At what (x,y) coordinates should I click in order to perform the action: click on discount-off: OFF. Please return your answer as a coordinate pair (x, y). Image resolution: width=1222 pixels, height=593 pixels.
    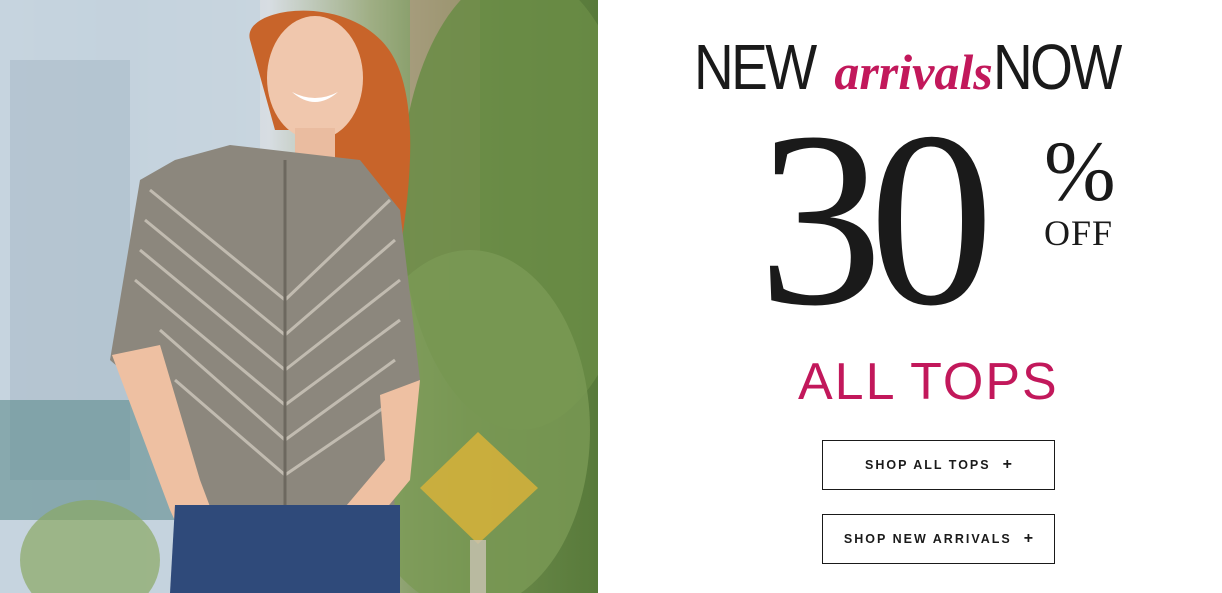
    Looking at the image, I should click on (1079, 233).